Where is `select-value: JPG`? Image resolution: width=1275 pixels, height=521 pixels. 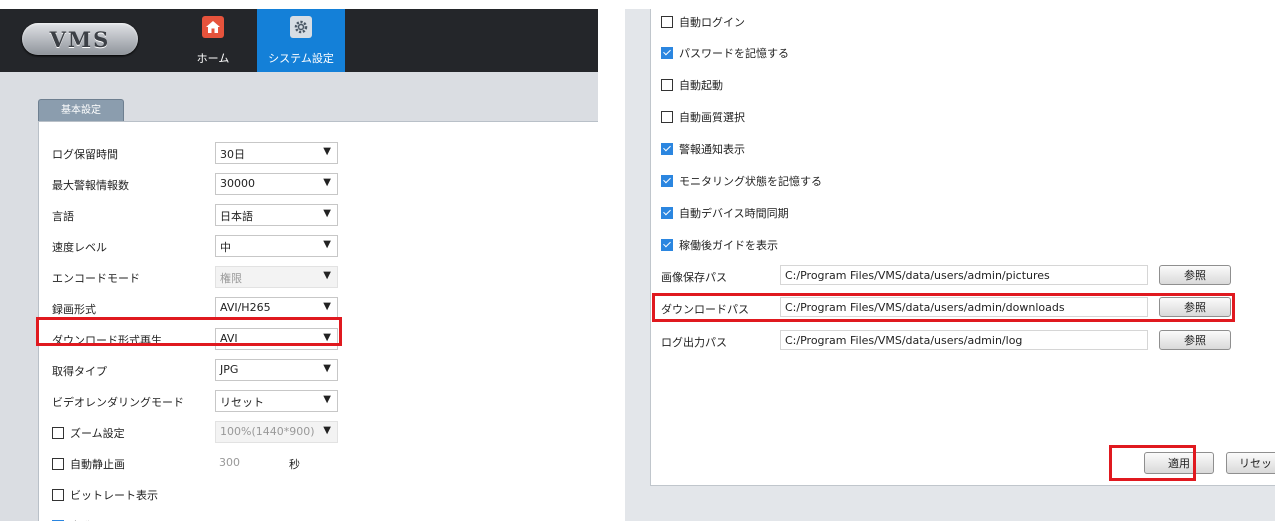
select-value: JPG is located at coordinates (229, 369).